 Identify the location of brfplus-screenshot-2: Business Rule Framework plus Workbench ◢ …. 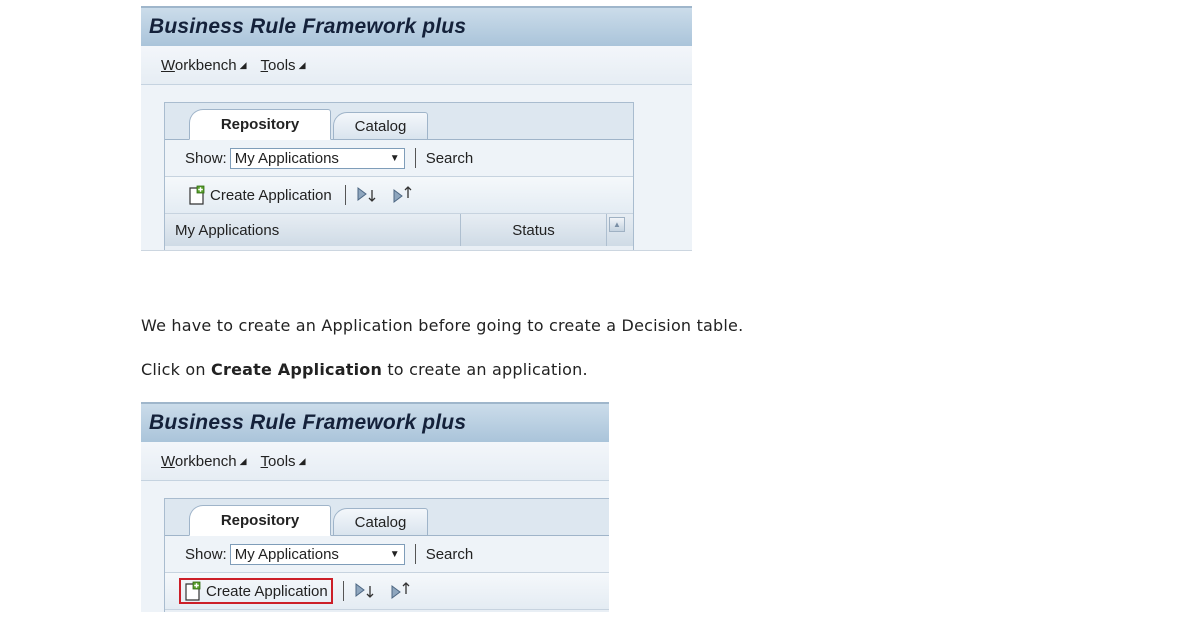
(375, 507).